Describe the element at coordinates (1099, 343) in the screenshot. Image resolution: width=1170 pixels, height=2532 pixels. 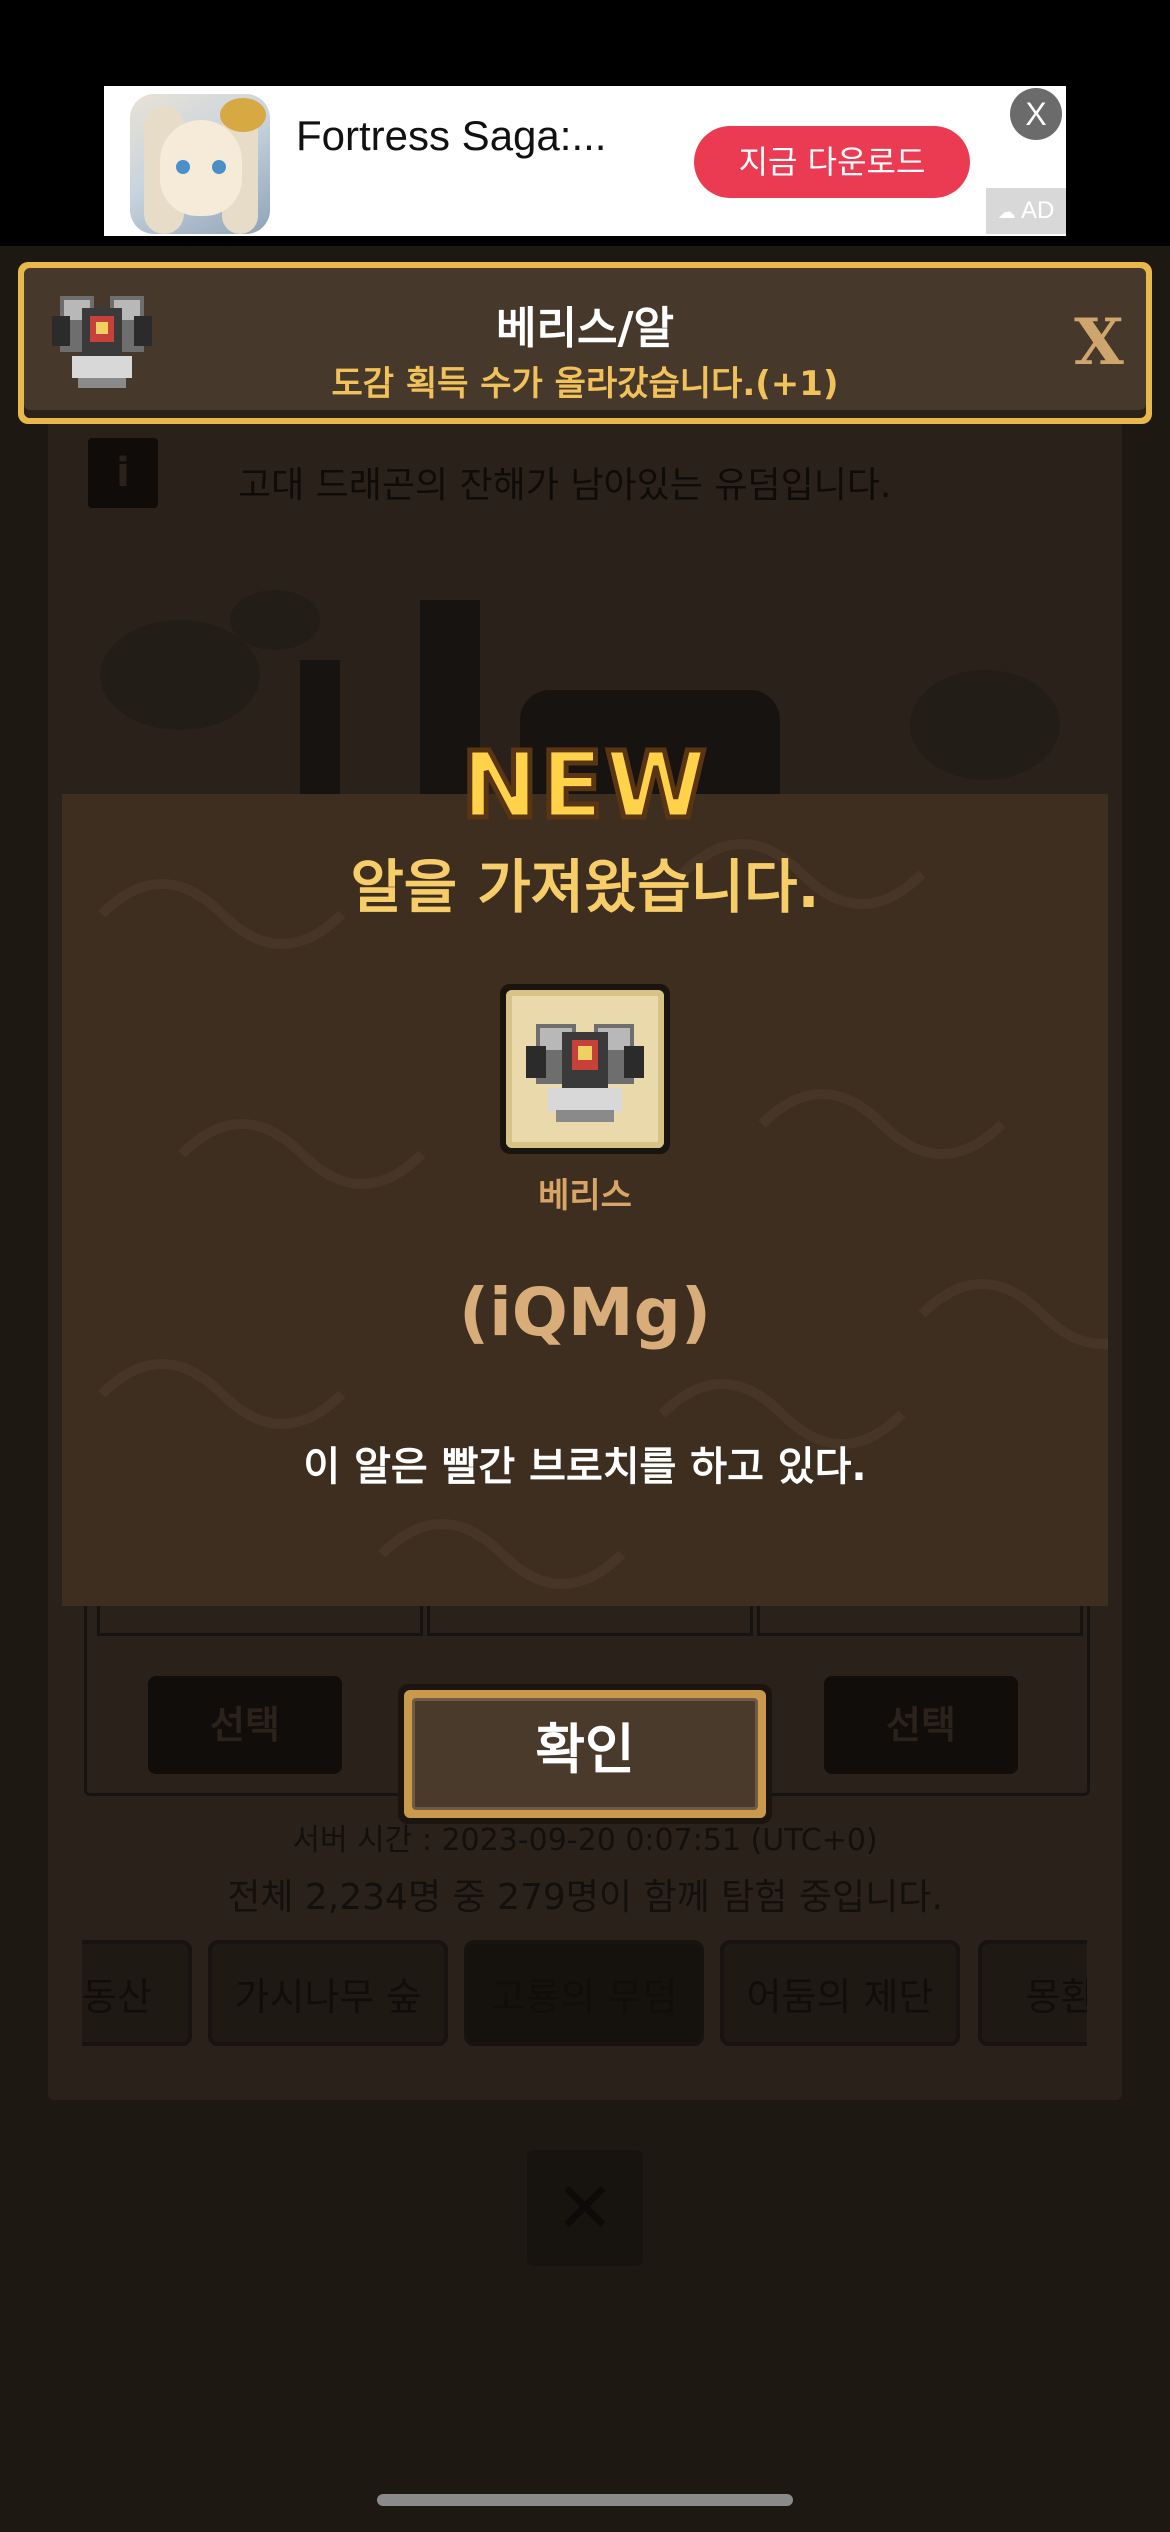
I see `notification-close-button: X` at that location.